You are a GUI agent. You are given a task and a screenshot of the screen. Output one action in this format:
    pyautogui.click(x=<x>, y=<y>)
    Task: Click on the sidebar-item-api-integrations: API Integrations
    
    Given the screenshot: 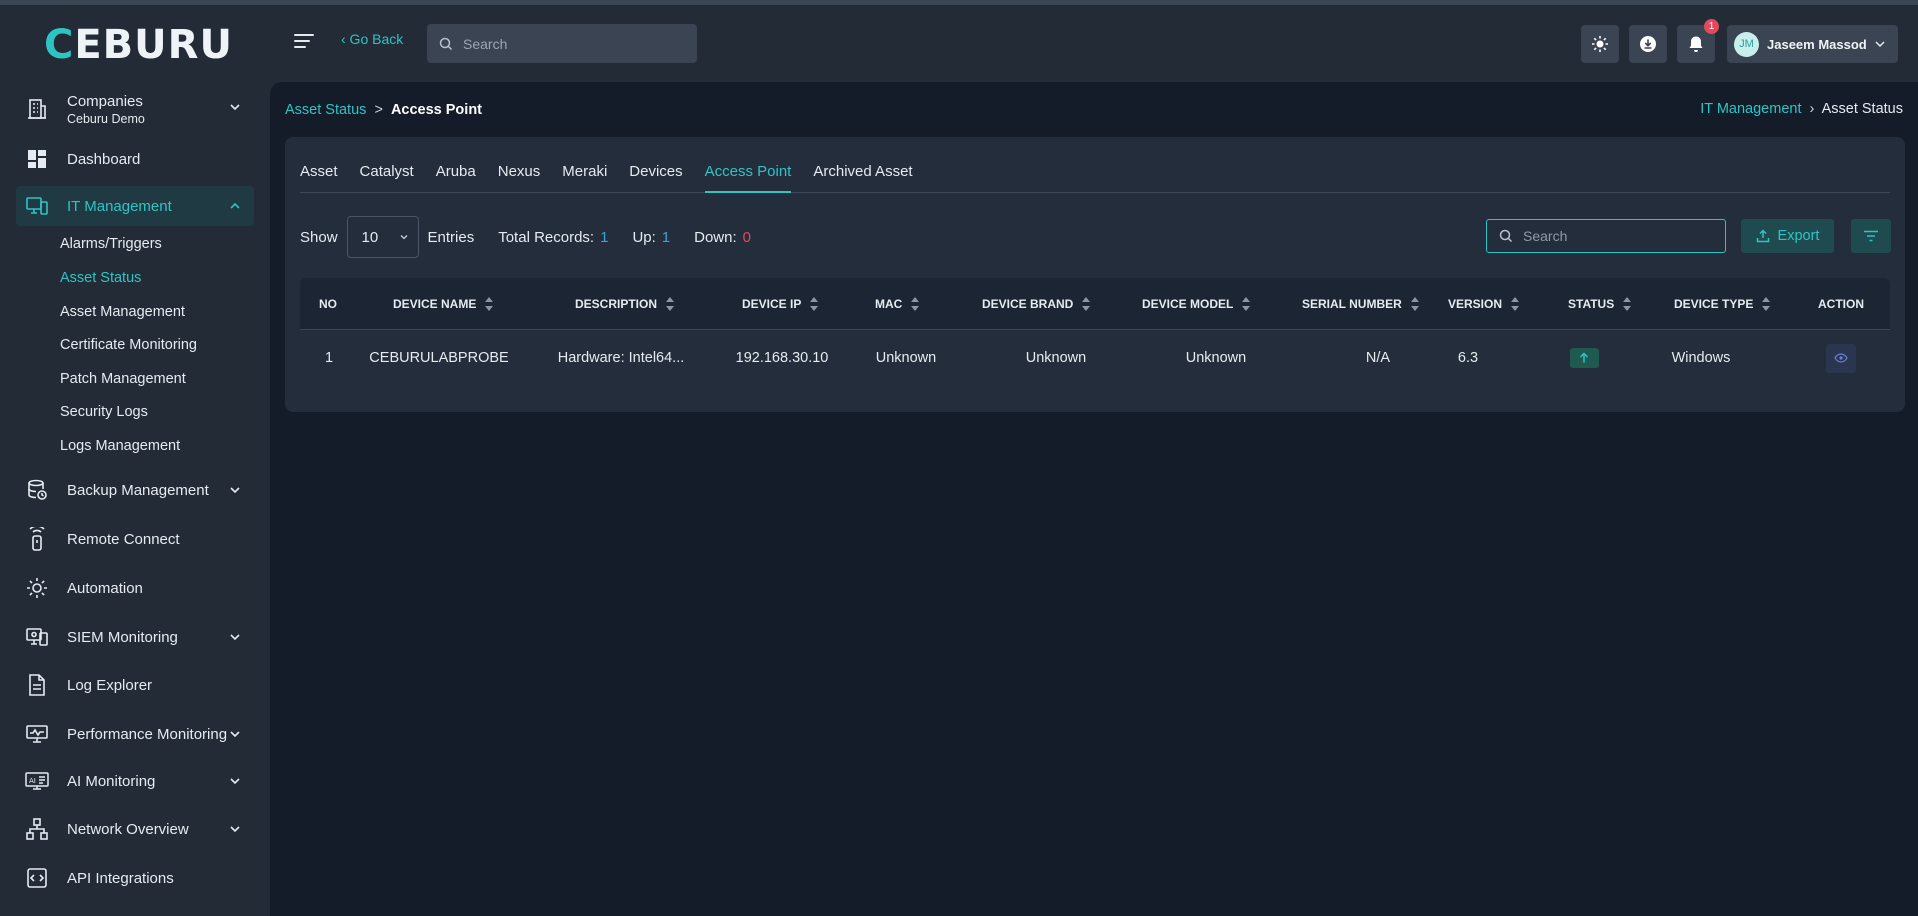 What is the action you would take?
    pyautogui.click(x=135, y=878)
    